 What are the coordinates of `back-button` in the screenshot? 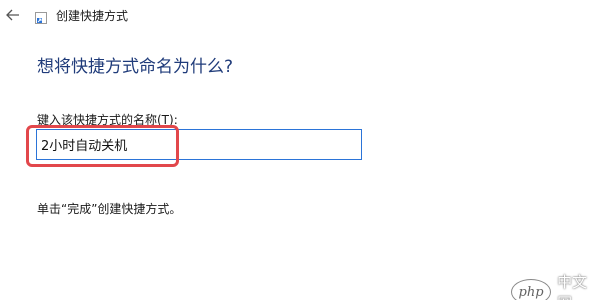 It's located at (13, 15).